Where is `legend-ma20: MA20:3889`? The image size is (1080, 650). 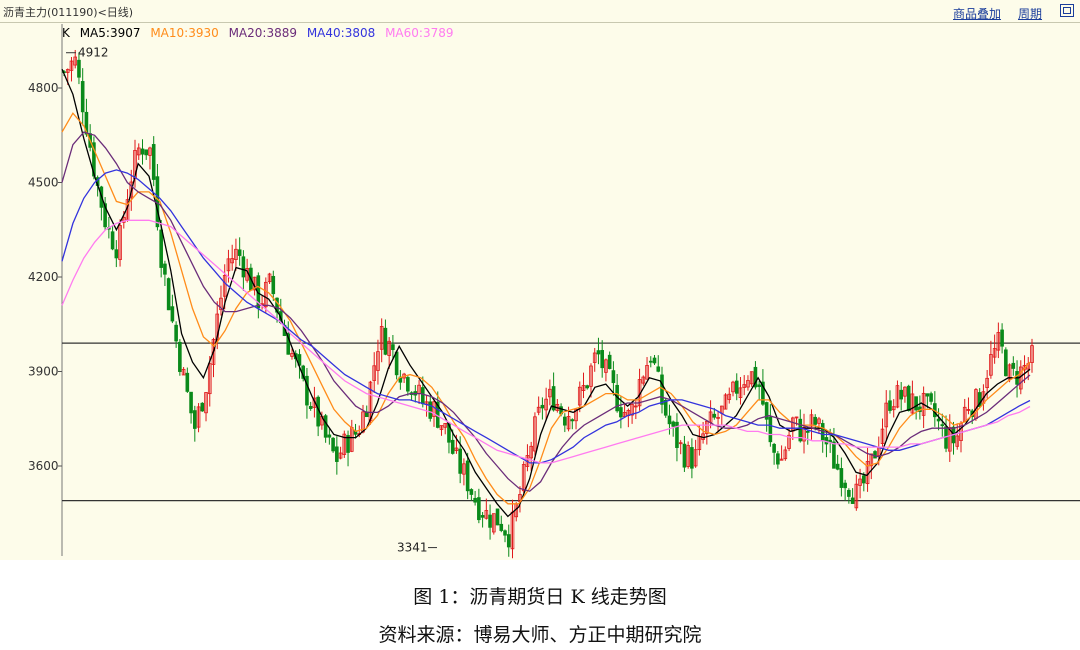 legend-ma20: MA20:3889 is located at coordinates (262, 33).